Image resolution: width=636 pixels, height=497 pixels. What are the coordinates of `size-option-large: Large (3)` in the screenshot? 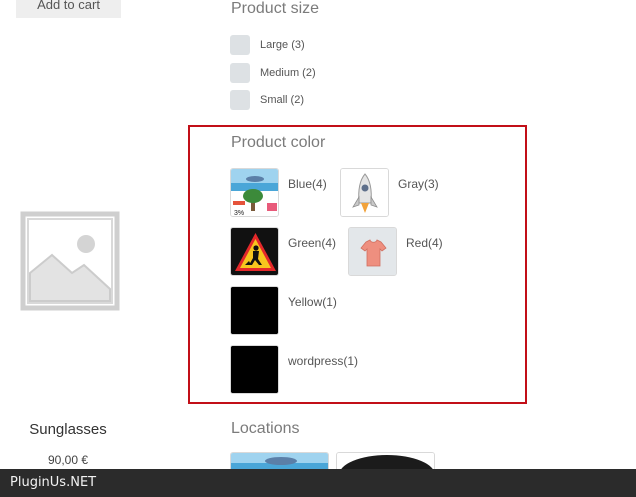 It's located at (267, 45).